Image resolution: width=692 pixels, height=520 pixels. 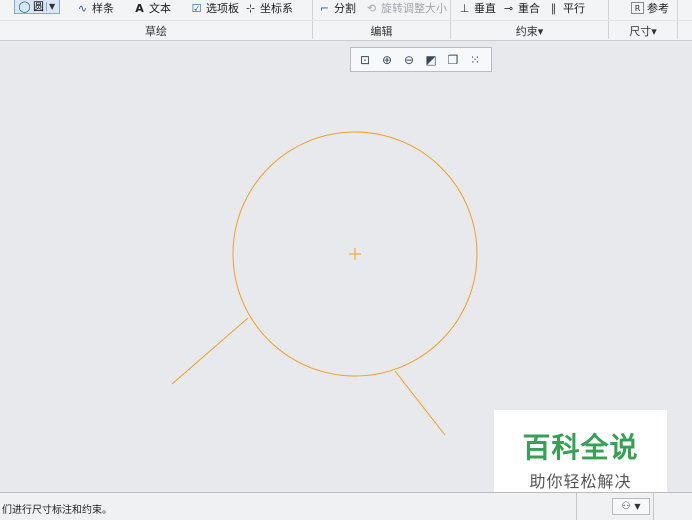 What do you see at coordinates (156, 31) in the screenshot?
I see `group-label-sketch: 草绘` at bounding box center [156, 31].